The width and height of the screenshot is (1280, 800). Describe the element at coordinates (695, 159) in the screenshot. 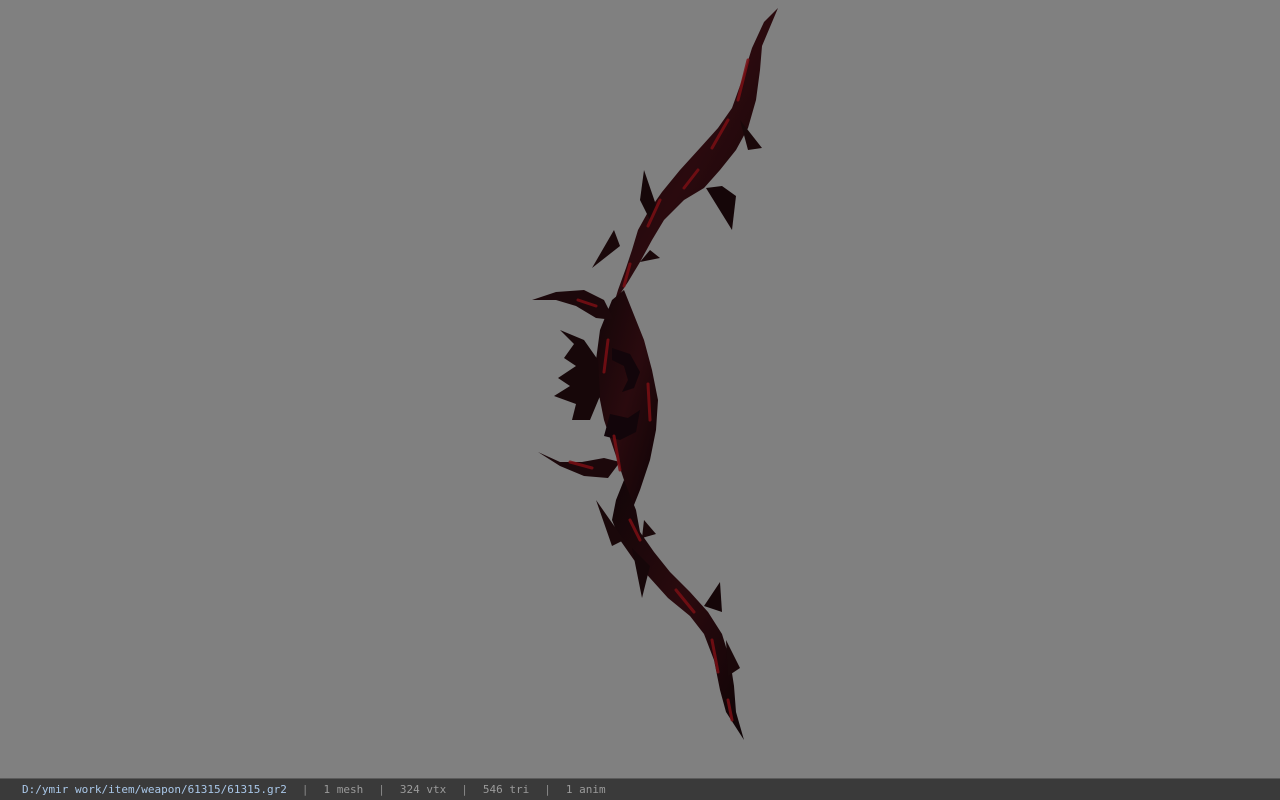

I see `bow-upper-limb` at that location.